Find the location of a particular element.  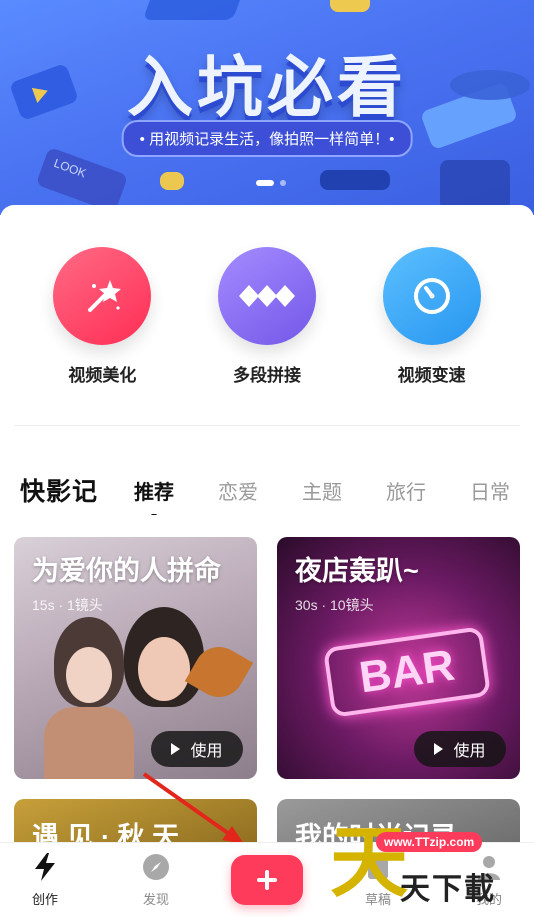

banner-title: 入坑必看 is located at coordinates (267, 87).